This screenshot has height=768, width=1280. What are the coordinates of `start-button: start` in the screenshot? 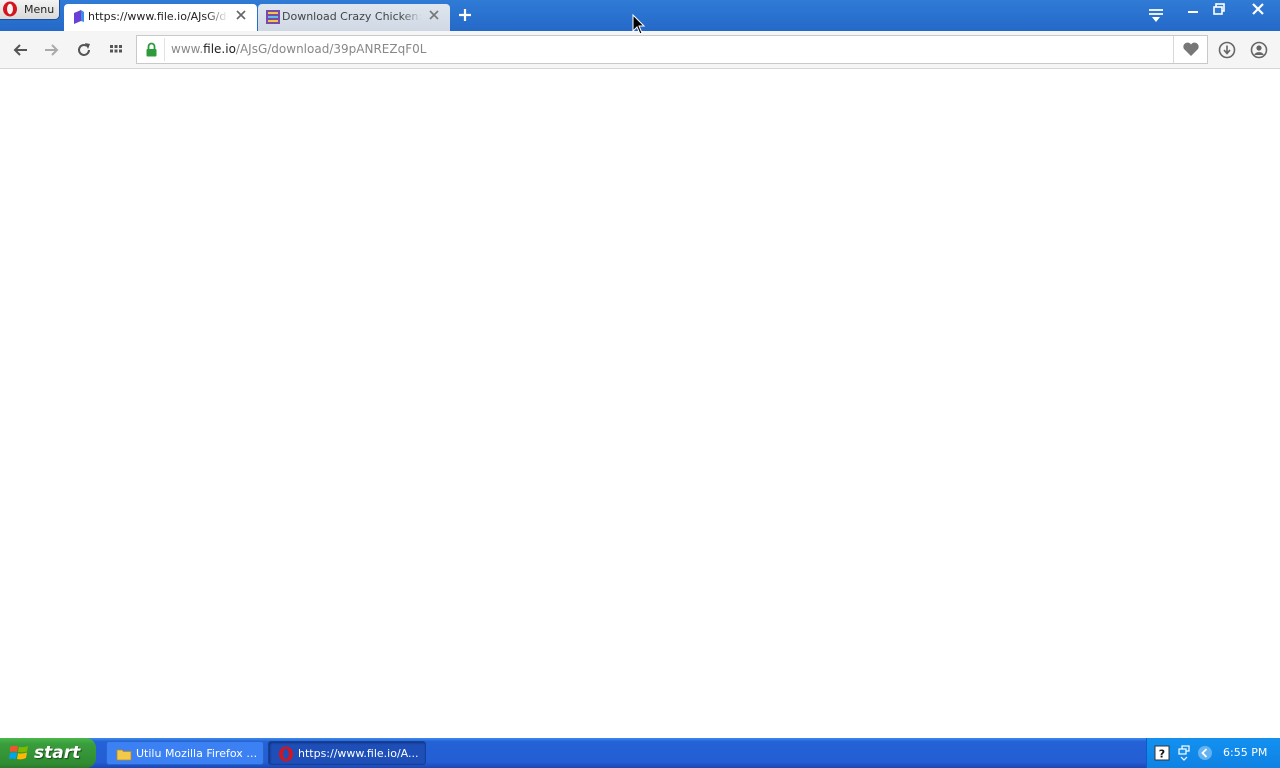 It's located at (48, 753).